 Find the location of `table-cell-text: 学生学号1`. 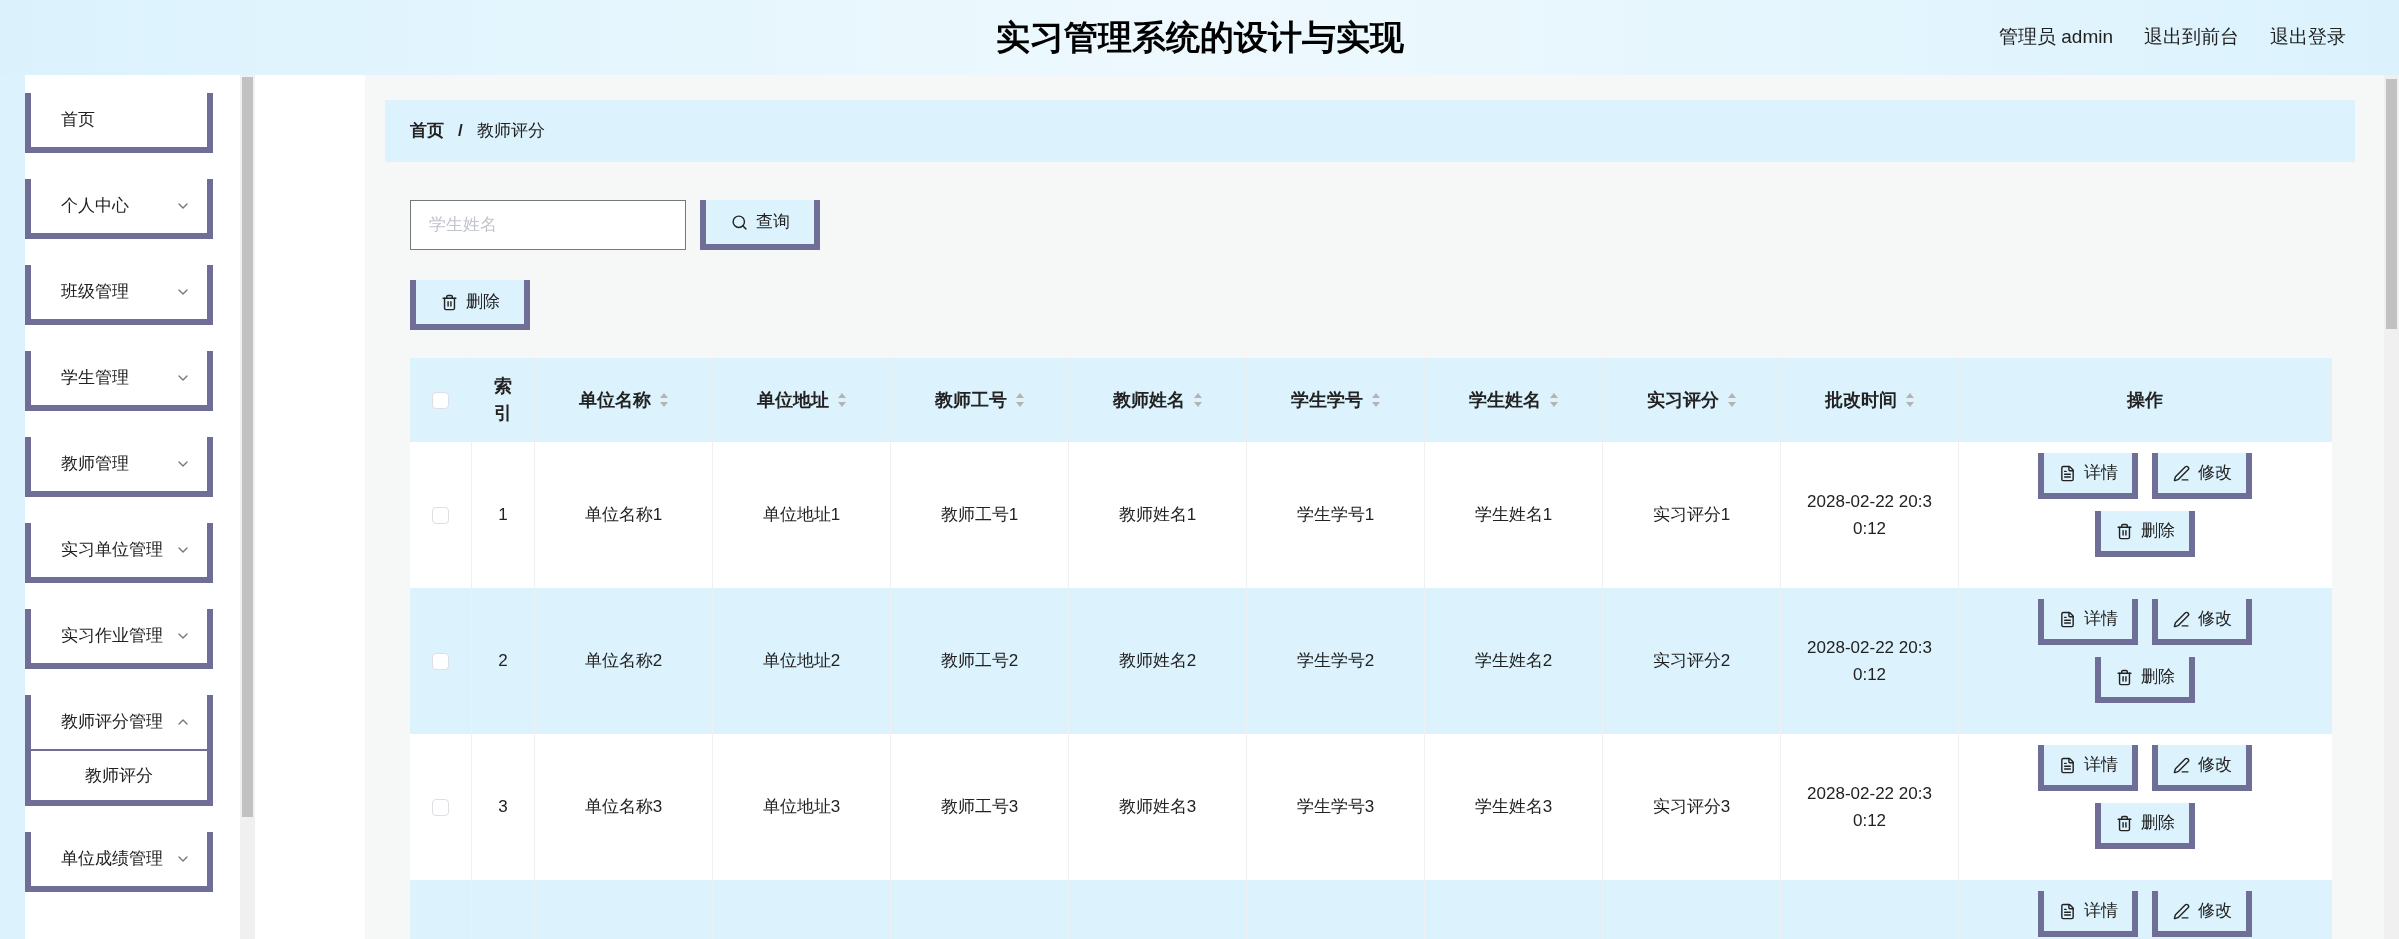

table-cell-text: 学生学号1 is located at coordinates (1335, 515).